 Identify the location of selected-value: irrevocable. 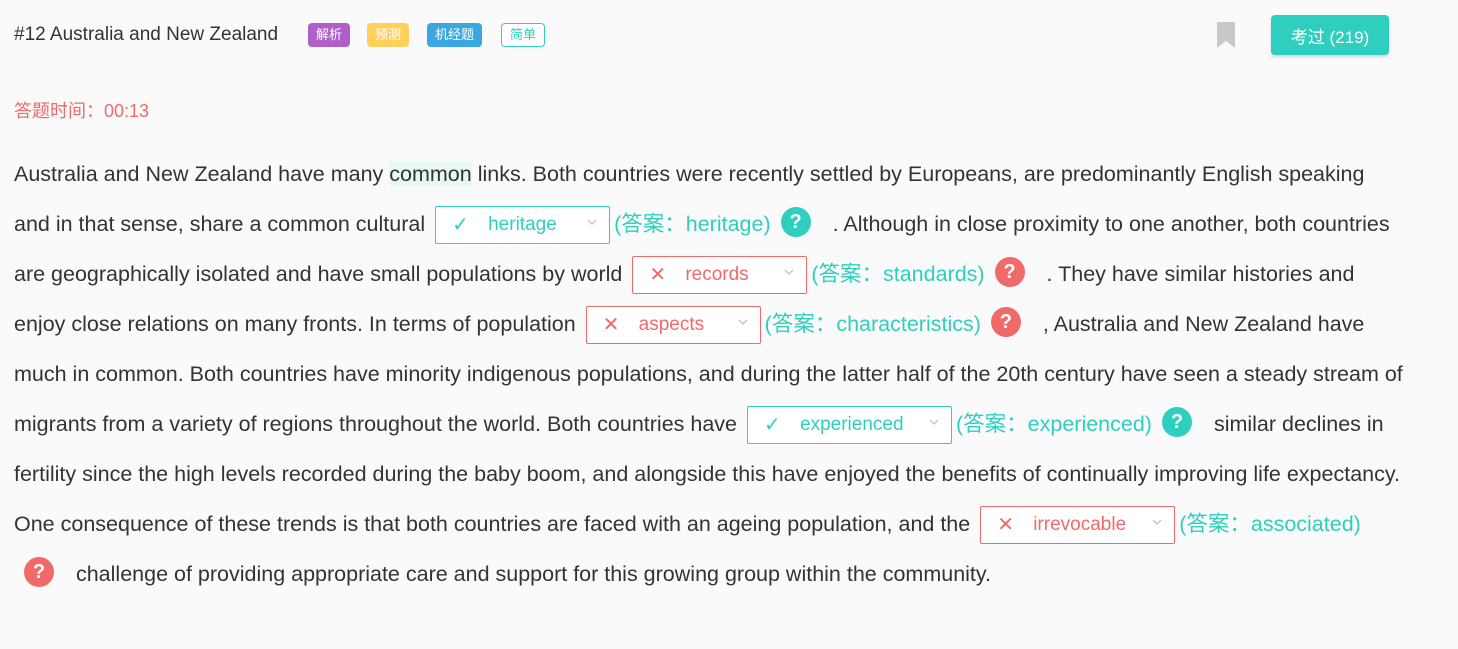
(1080, 525).